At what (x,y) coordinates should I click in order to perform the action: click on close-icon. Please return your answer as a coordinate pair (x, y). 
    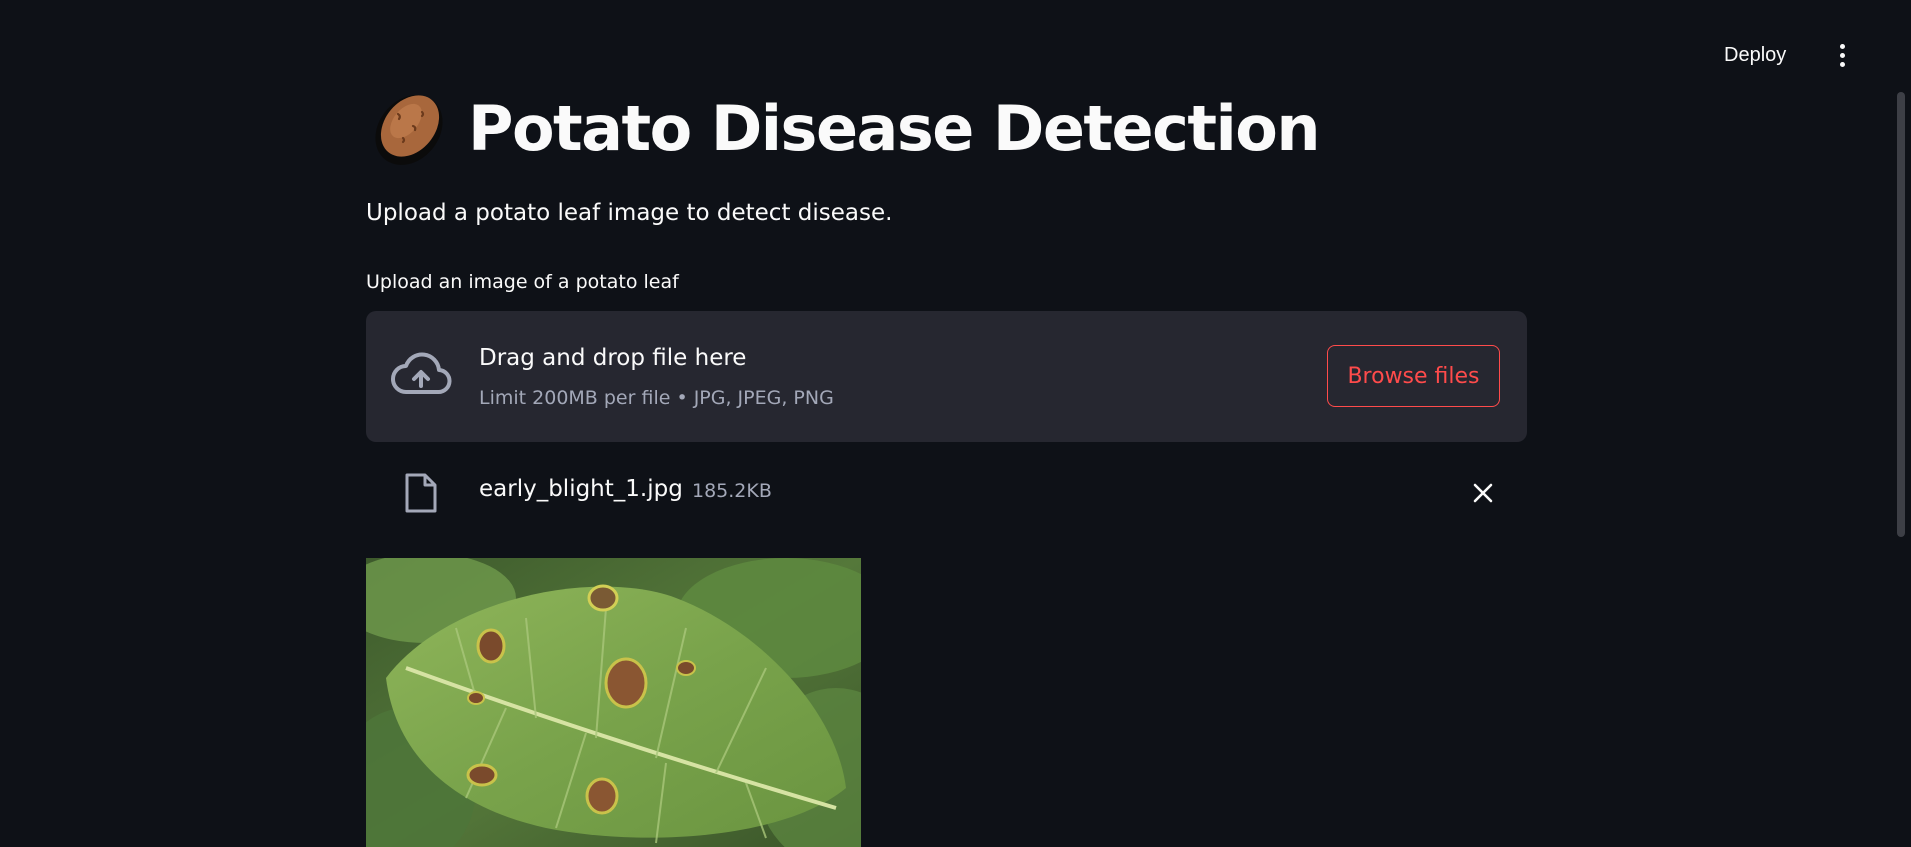
    Looking at the image, I should click on (1483, 493).